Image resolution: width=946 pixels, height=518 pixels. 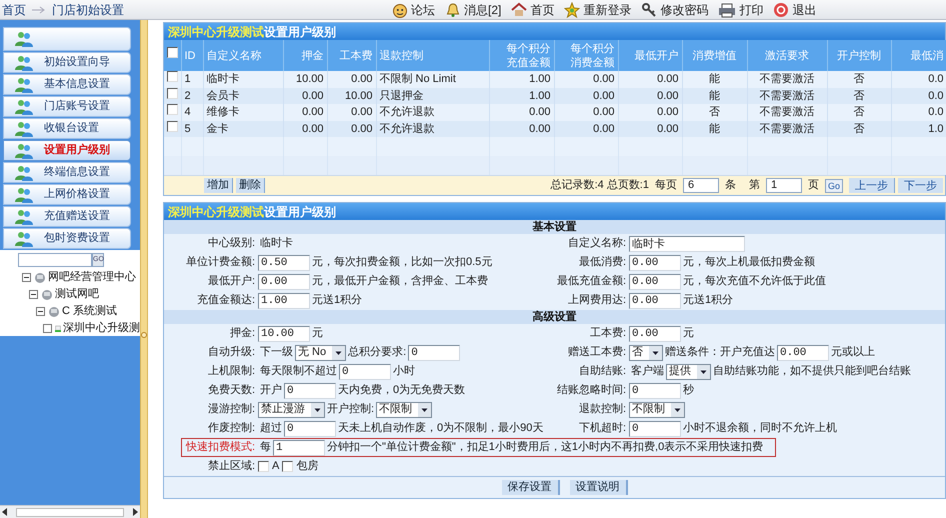 I want to click on search-field, so click(x=55, y=260).